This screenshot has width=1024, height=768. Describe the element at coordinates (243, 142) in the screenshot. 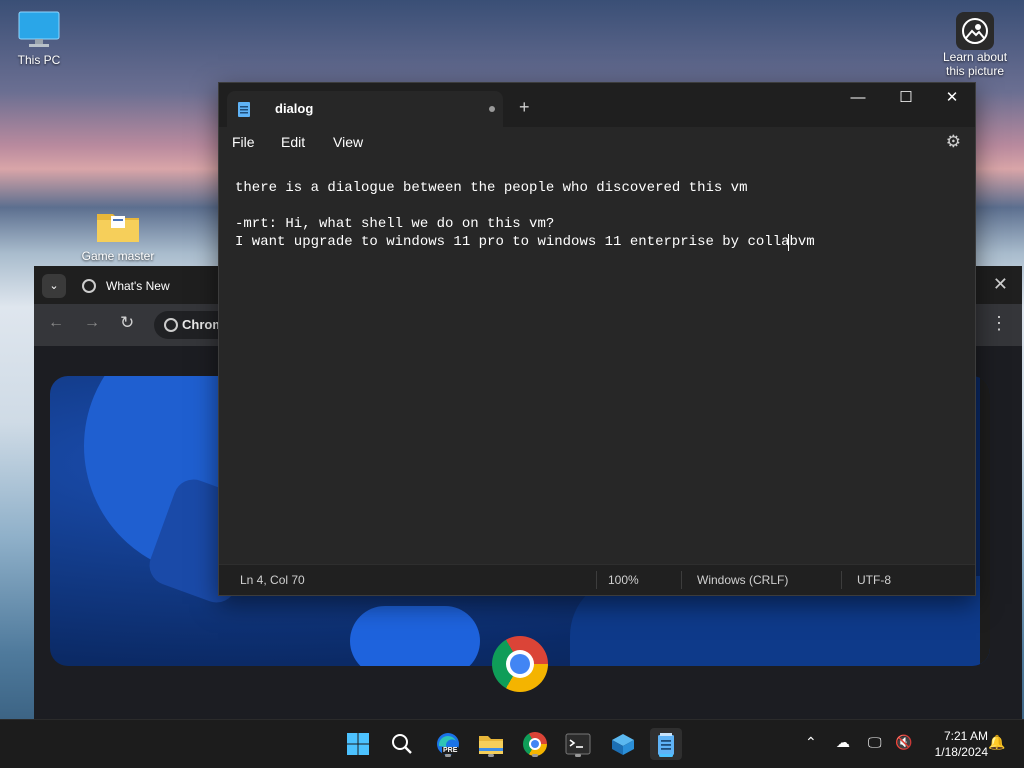

I see `menu-file: File` at that location.